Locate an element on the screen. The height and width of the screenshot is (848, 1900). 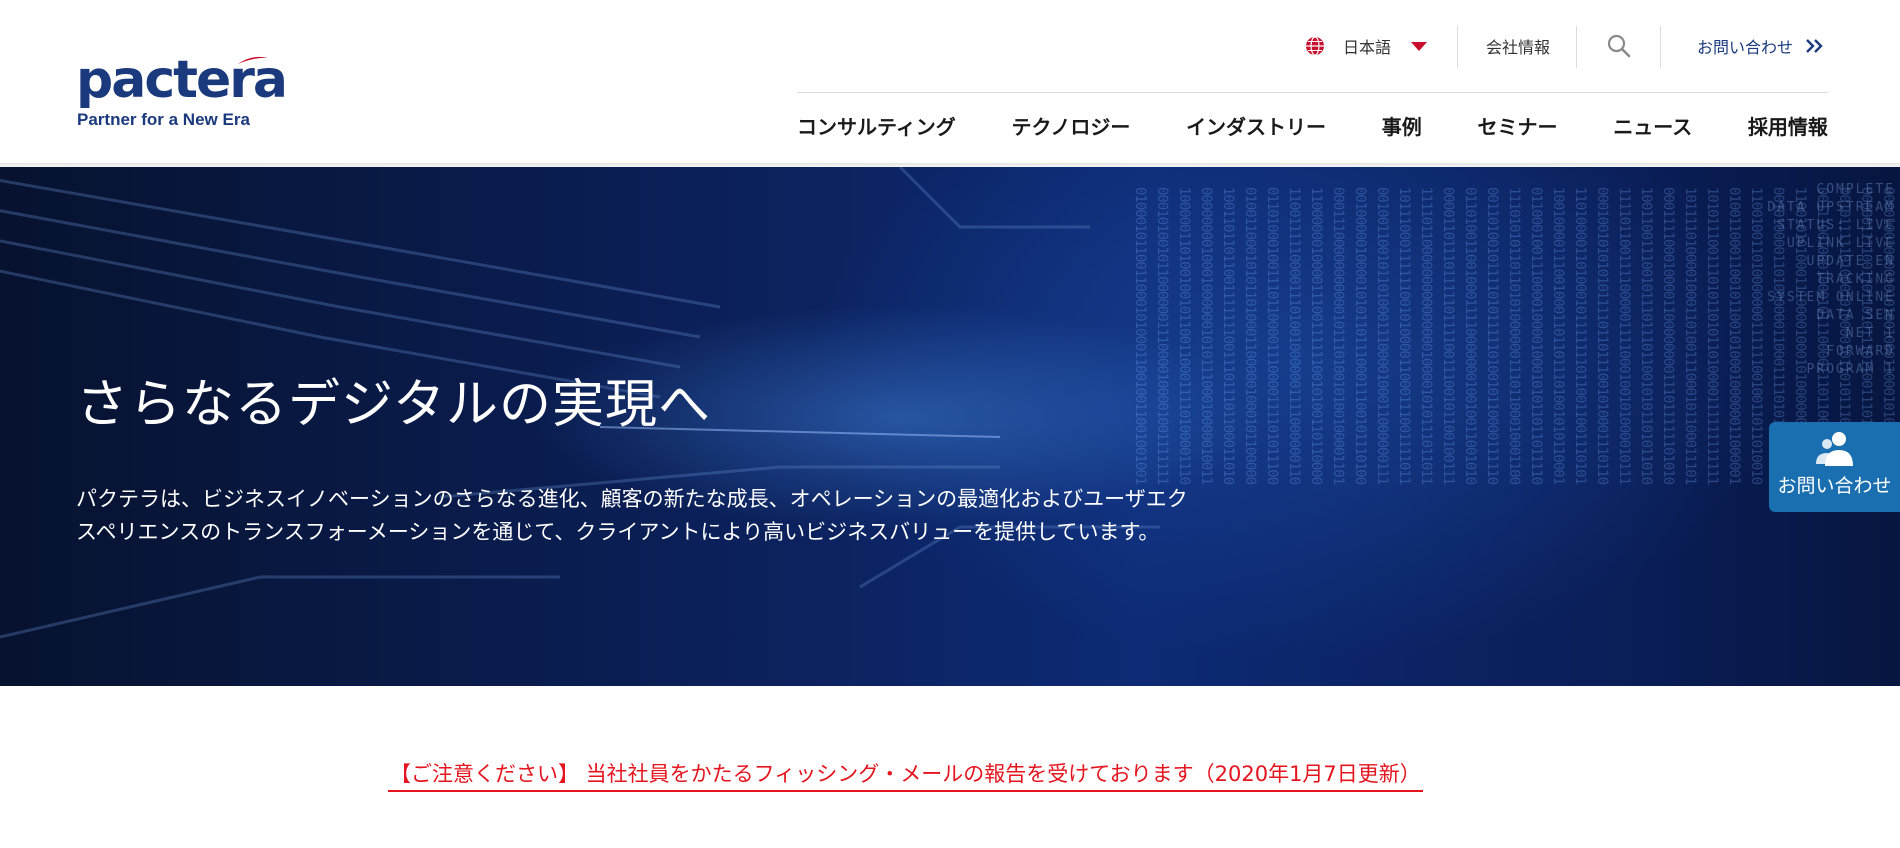
language-label: 日本語 is located at coordinates (1367, 47).